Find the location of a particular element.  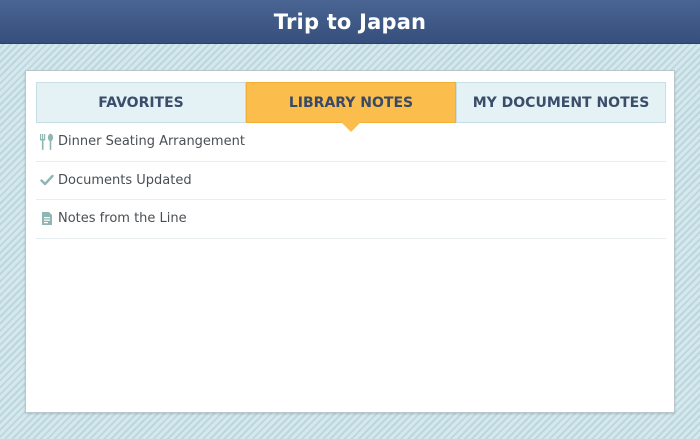

note-label: Dinner Seating Arrangement is located at coordinates (151, 142).